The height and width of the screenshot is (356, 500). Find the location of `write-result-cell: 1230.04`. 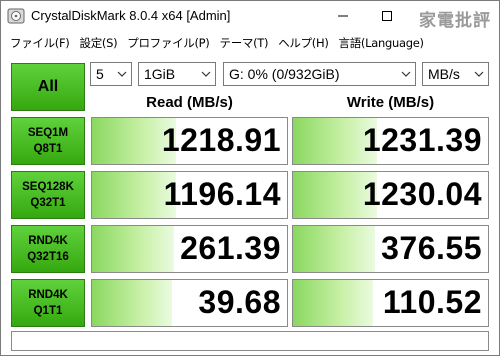

write-result-cell: 1230.04 is located at coordinates (390, 195).